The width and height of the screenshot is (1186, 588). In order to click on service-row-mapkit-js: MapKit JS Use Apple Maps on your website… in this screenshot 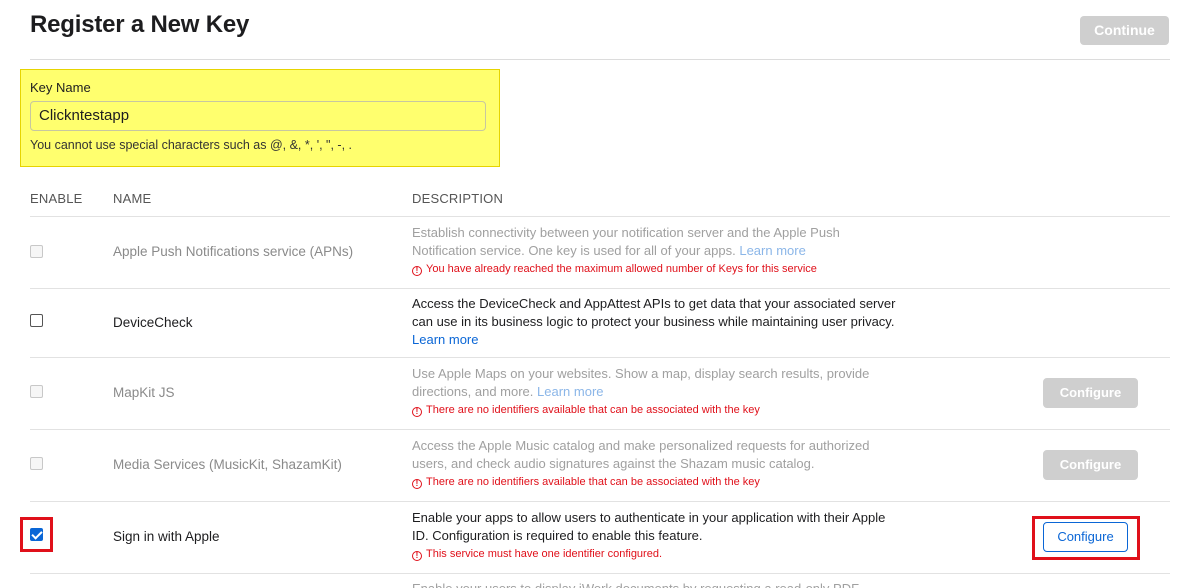, I will do `click(600, 394)`.